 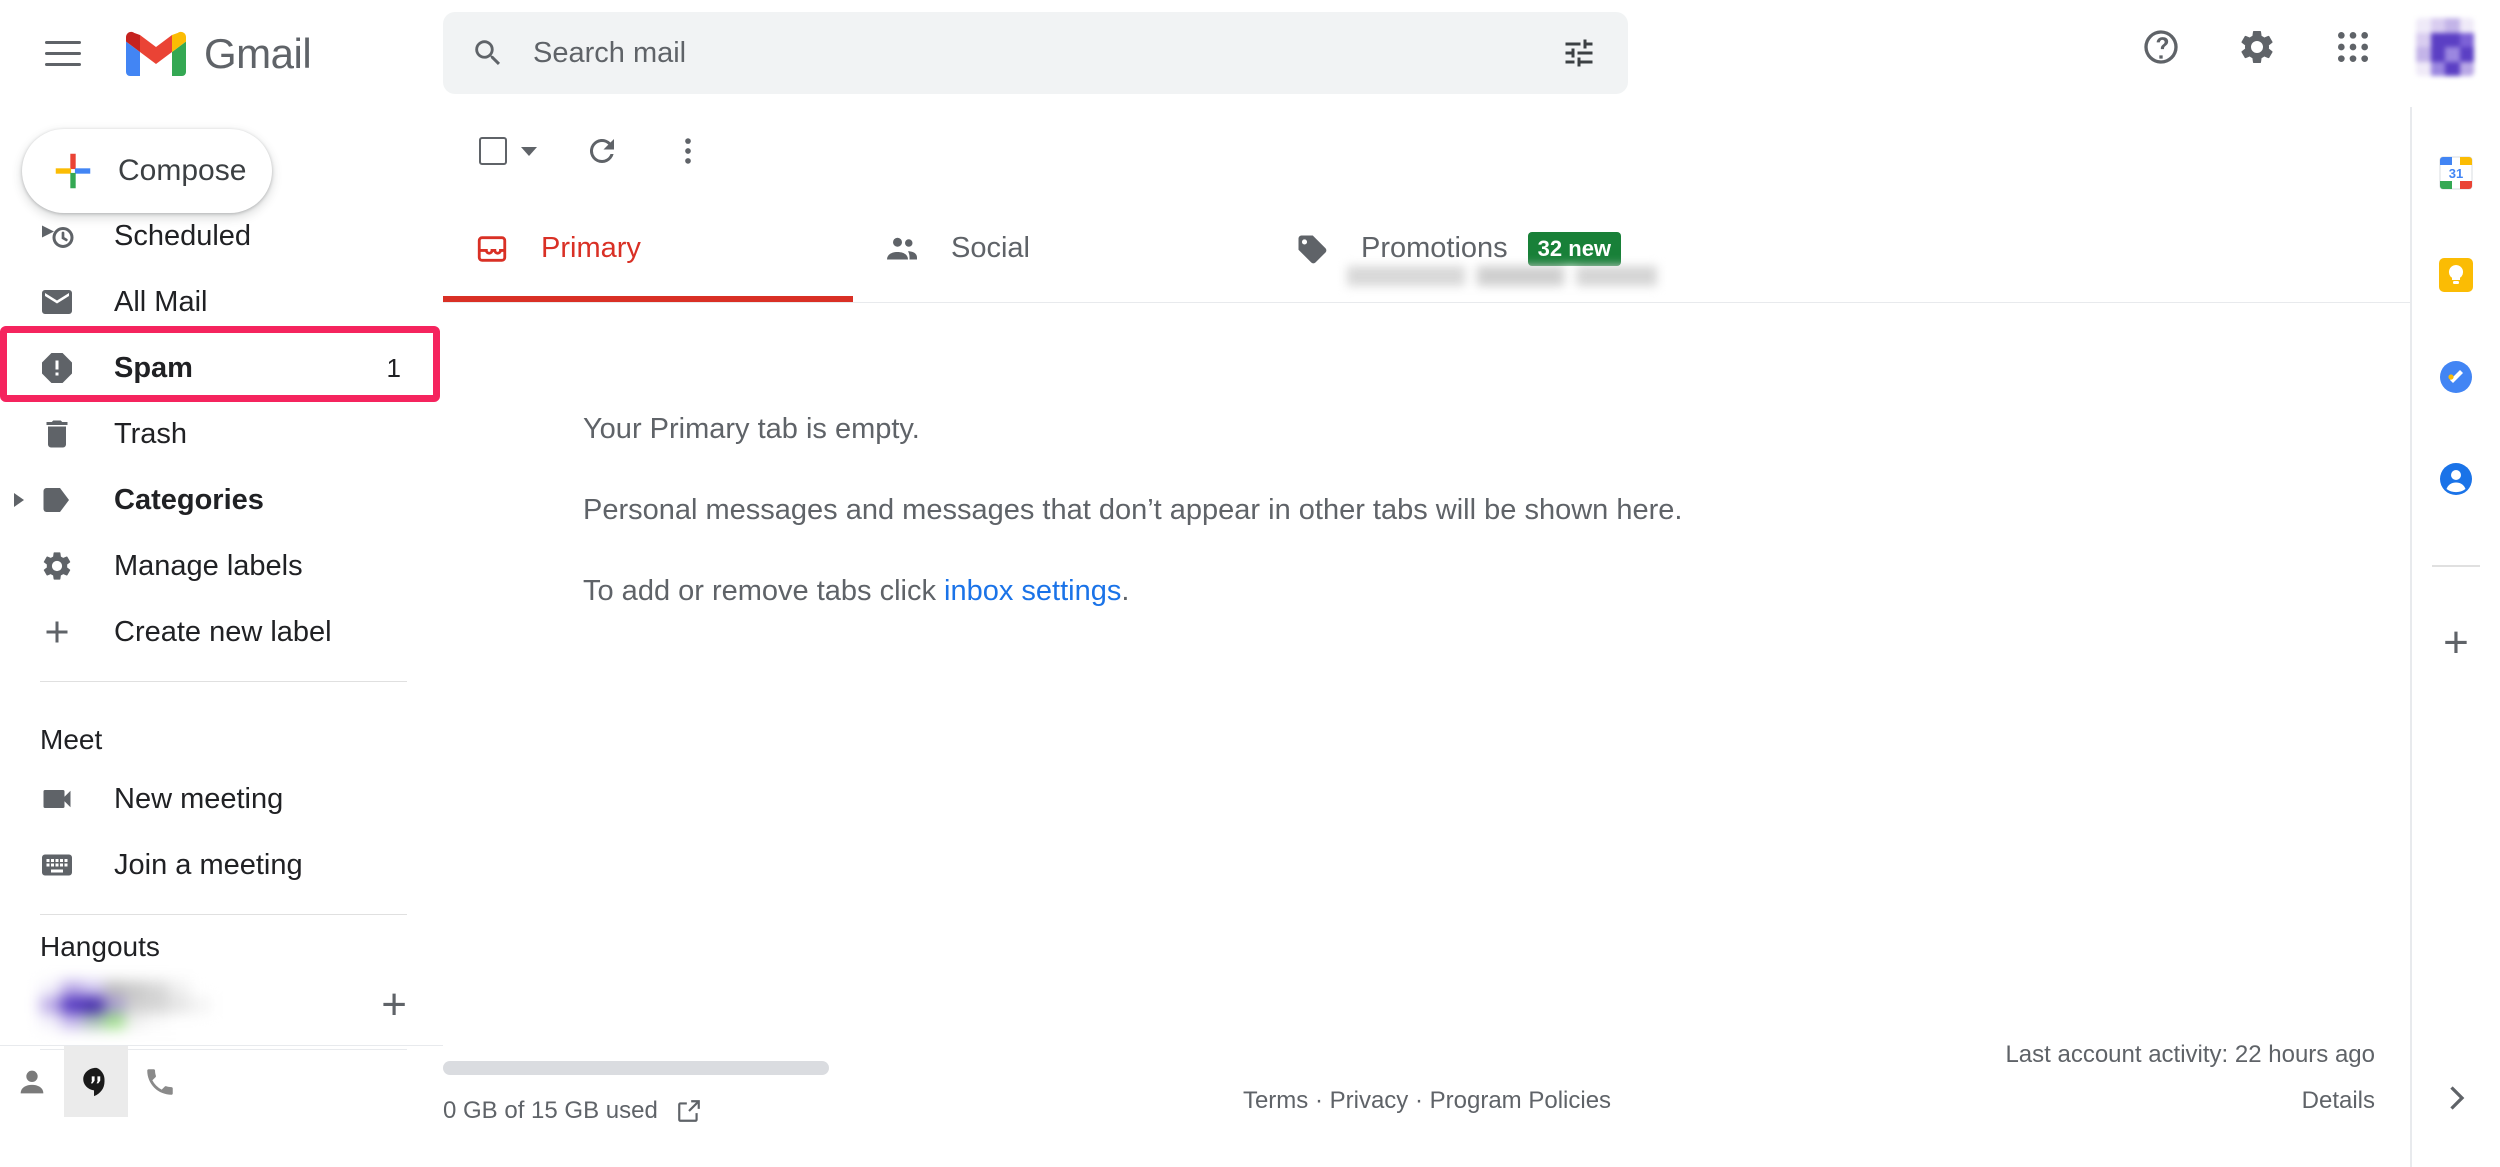 I want to click on settings-icon, so click(x=2257, y=47).